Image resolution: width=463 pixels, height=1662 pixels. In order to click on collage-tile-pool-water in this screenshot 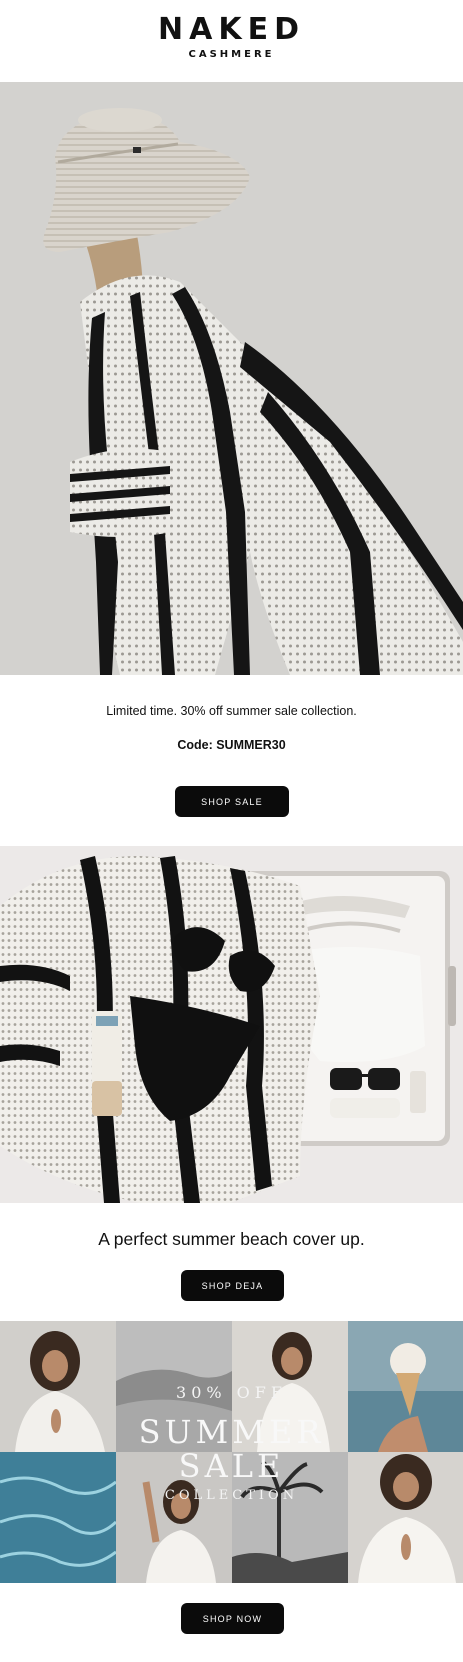, I will do `click(58, 1517)`.